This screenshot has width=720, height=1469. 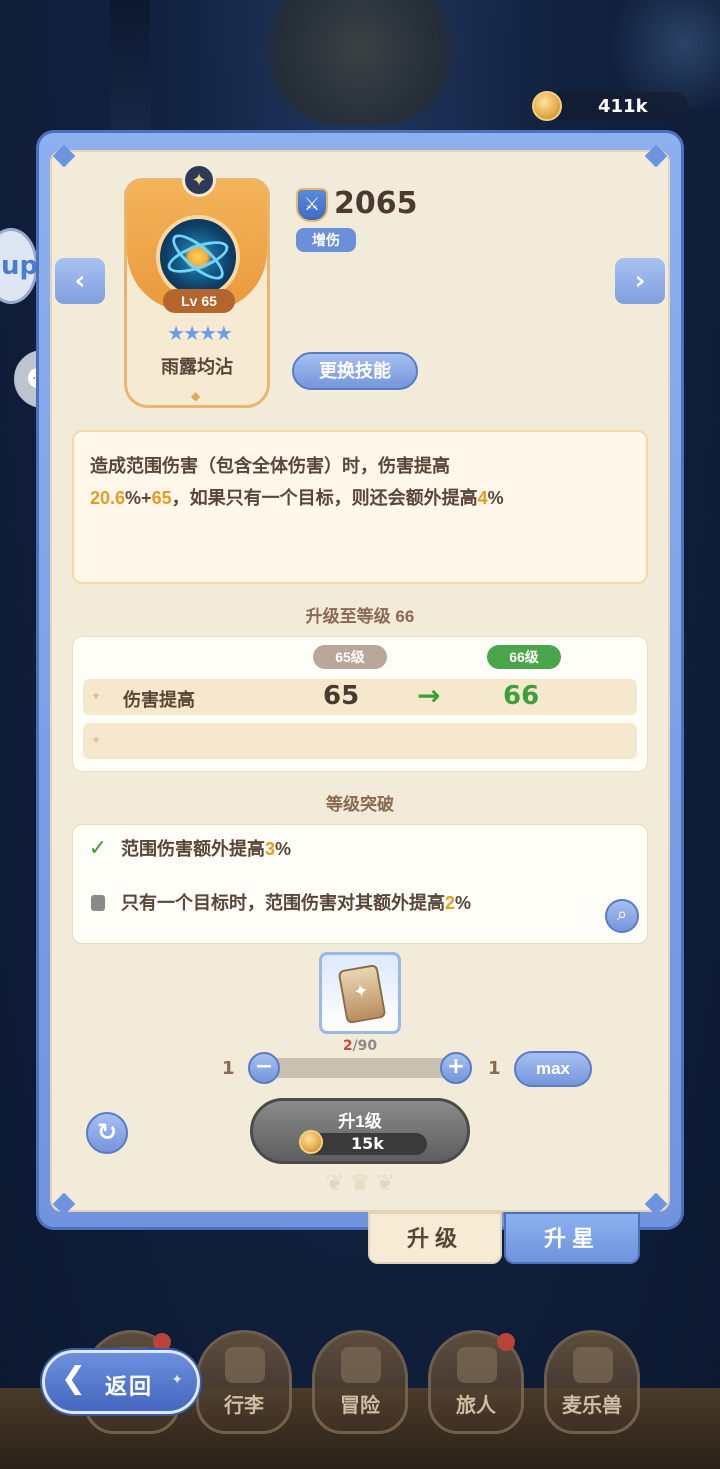 What do you see at coordinates (228, 1068) in the screenshot?
I see `stepper-min: 1` at bounding box center [228, 1068].